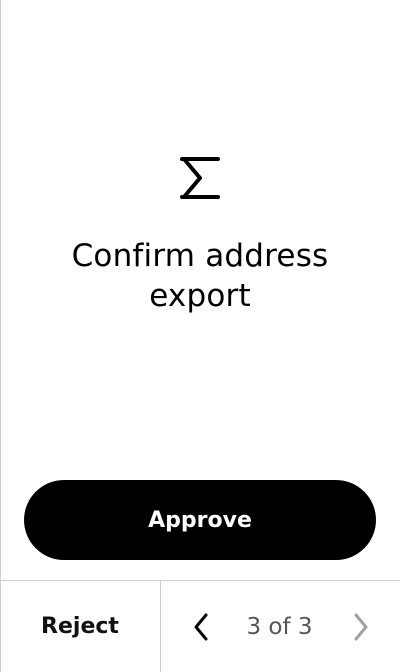  I want to click on chevron-left-icon, so click(201, 627).